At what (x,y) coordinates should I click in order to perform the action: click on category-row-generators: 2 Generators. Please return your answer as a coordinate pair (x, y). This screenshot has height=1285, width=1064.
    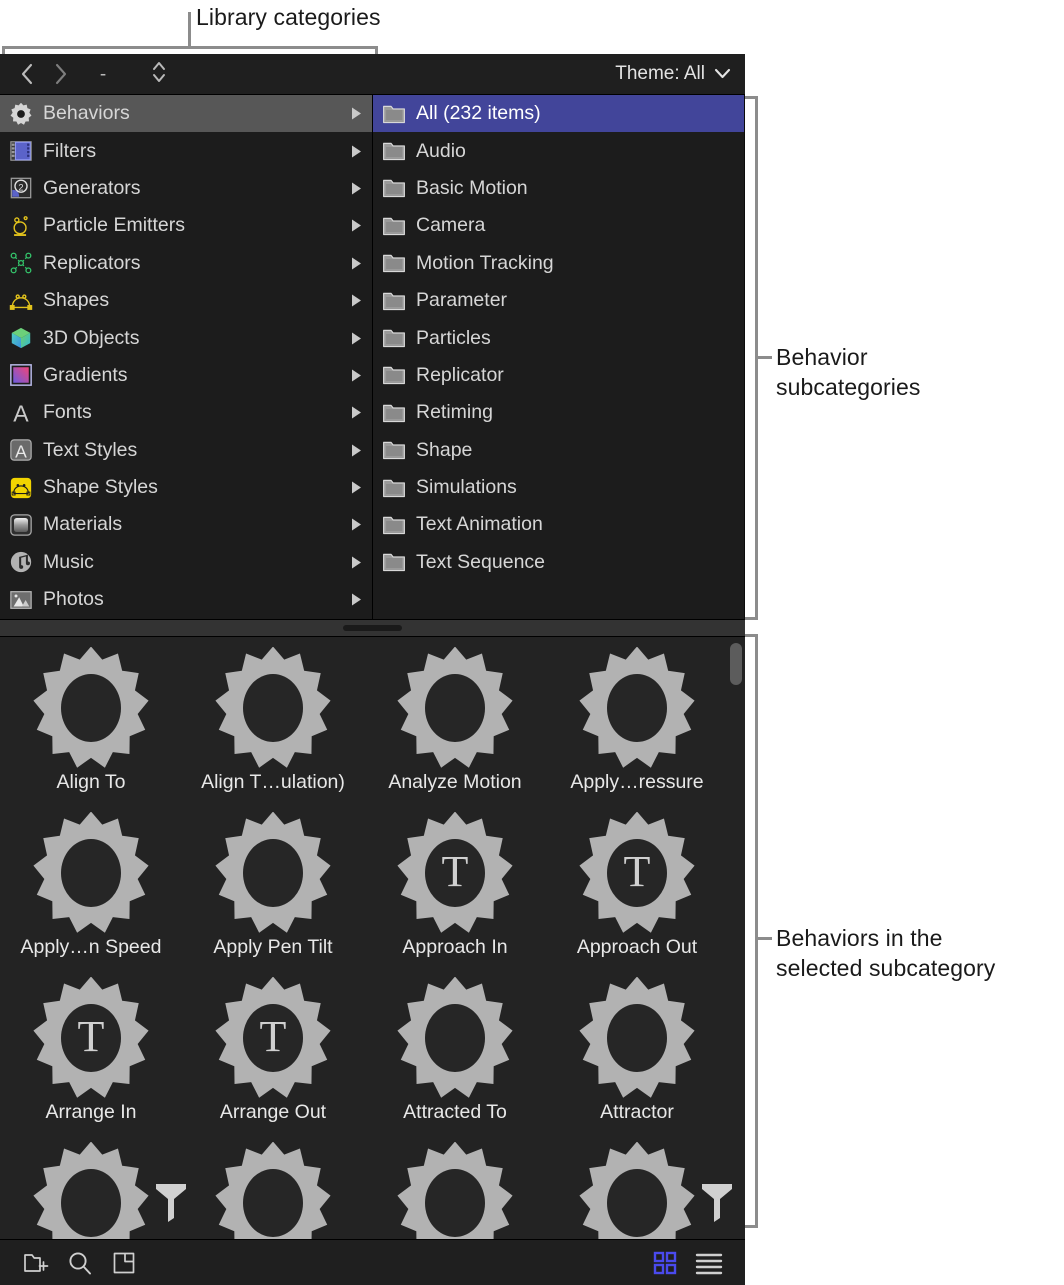
    Looking at the image, I should click on (186, 188).